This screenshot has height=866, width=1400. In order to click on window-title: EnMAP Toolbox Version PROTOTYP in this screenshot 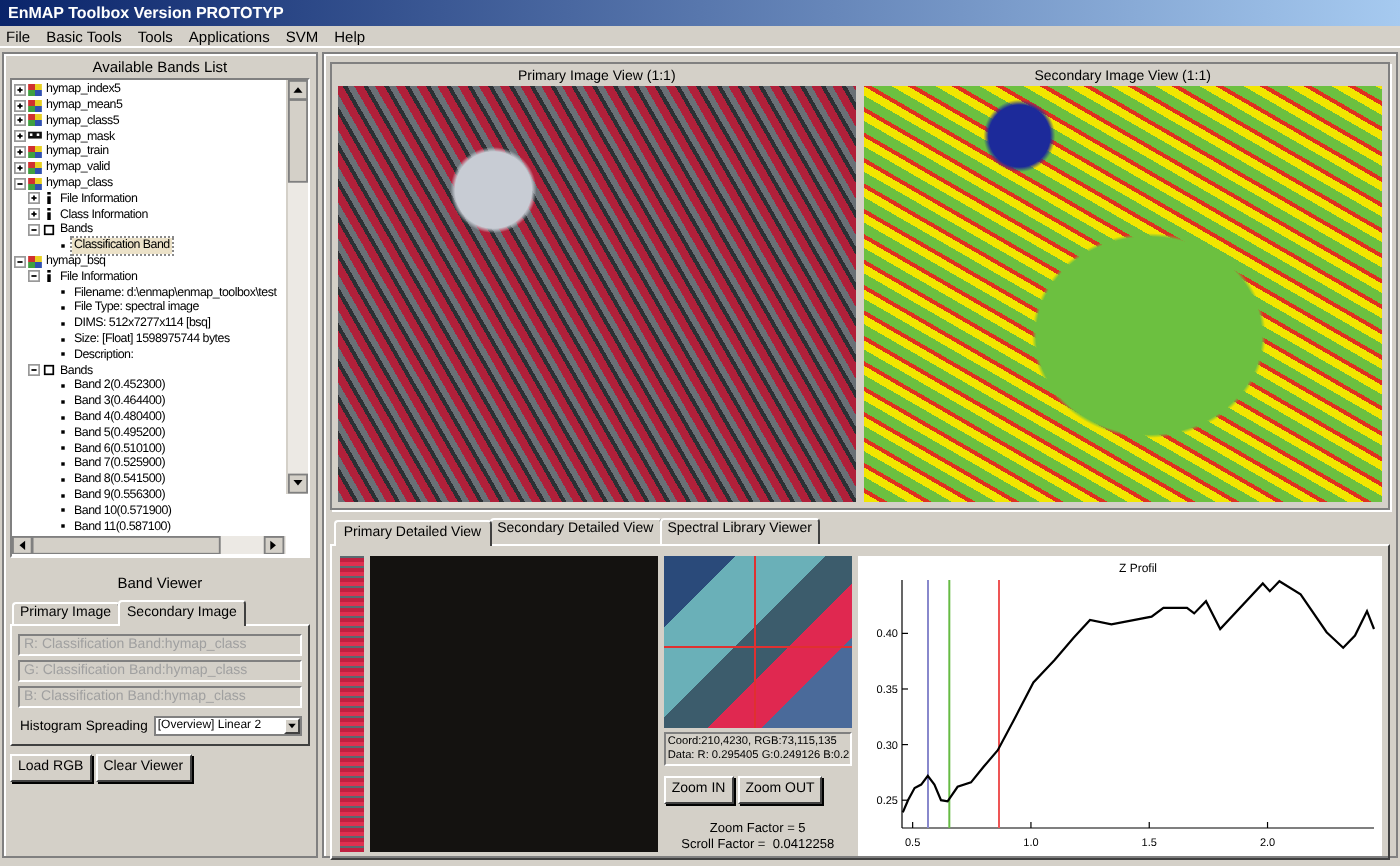, I will do `click(700, 13)`.